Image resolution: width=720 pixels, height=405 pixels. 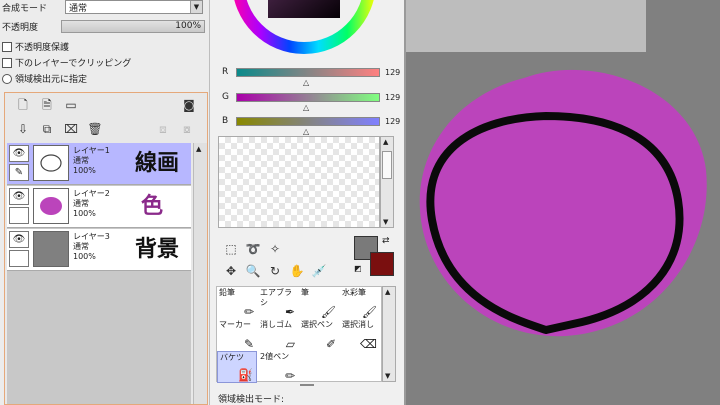 I want to click on new-folder-icon: ▭, so click(x=71, y=105).